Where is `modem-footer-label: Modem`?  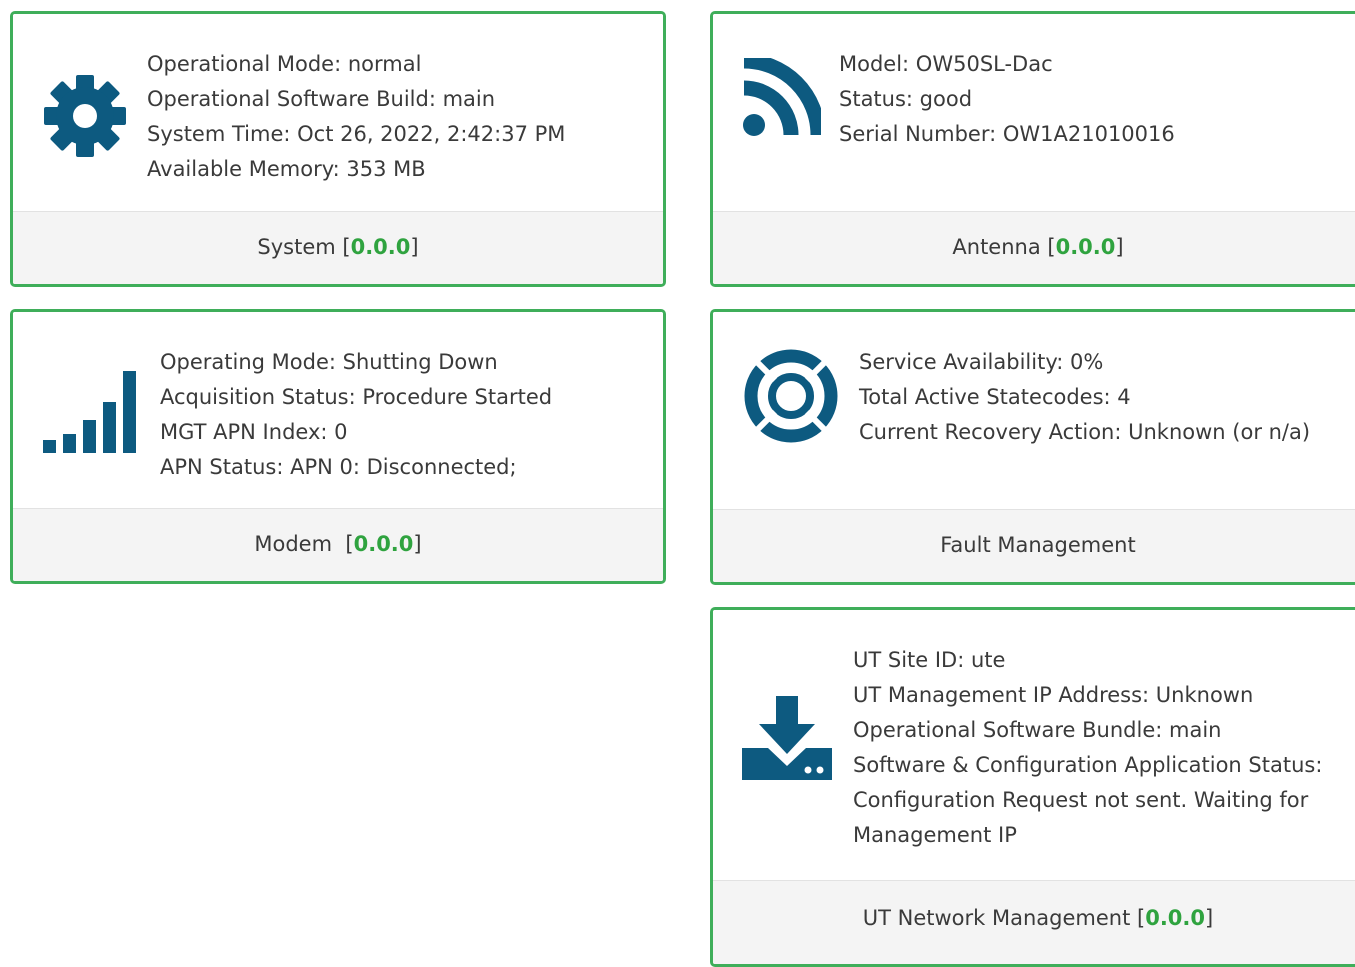
modem-footer-label: Modem is located at coordinates (293, 544).